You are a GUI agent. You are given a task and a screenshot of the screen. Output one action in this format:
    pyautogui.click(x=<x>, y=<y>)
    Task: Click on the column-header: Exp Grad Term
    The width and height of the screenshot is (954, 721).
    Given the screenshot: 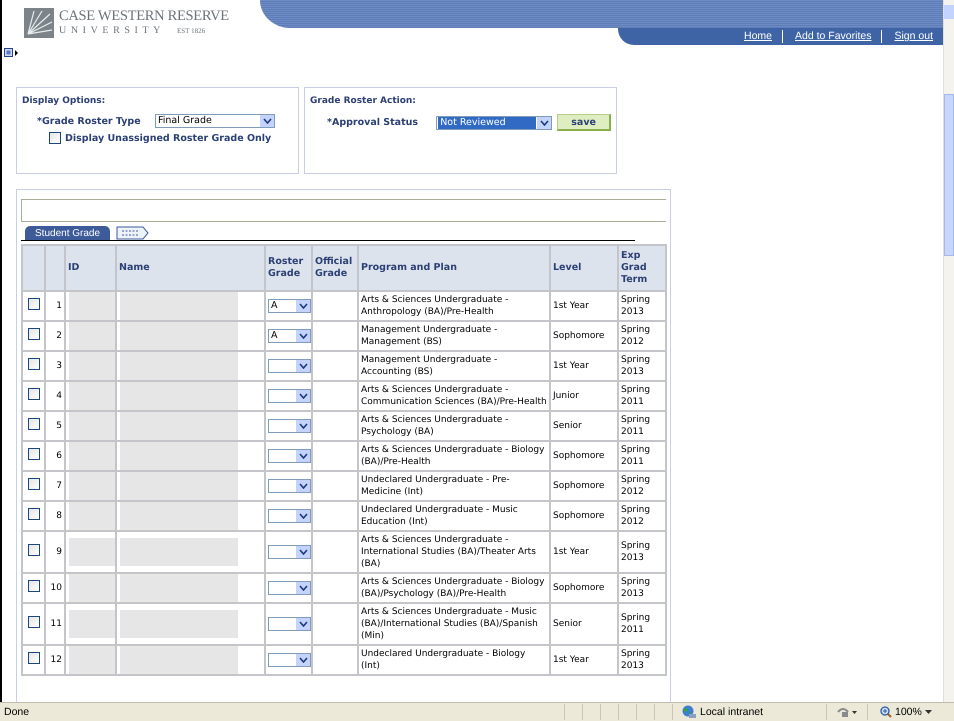 What is the action you would take?
    pyautogui.click(x=642, y=268)
    